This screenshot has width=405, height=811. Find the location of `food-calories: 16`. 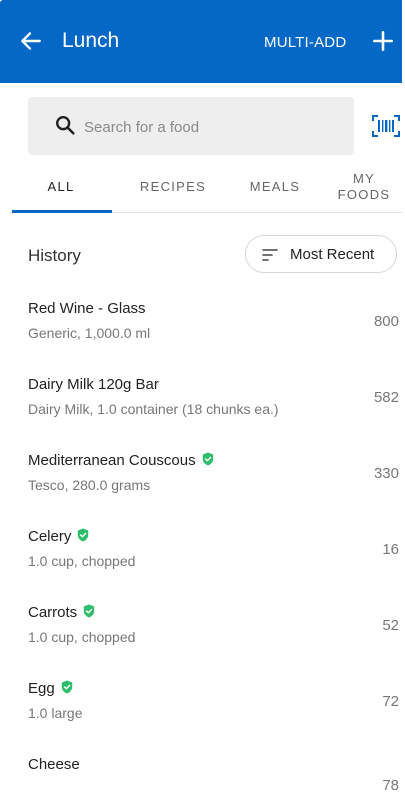

food-calories: 16 is located at coordinates (390, 549).